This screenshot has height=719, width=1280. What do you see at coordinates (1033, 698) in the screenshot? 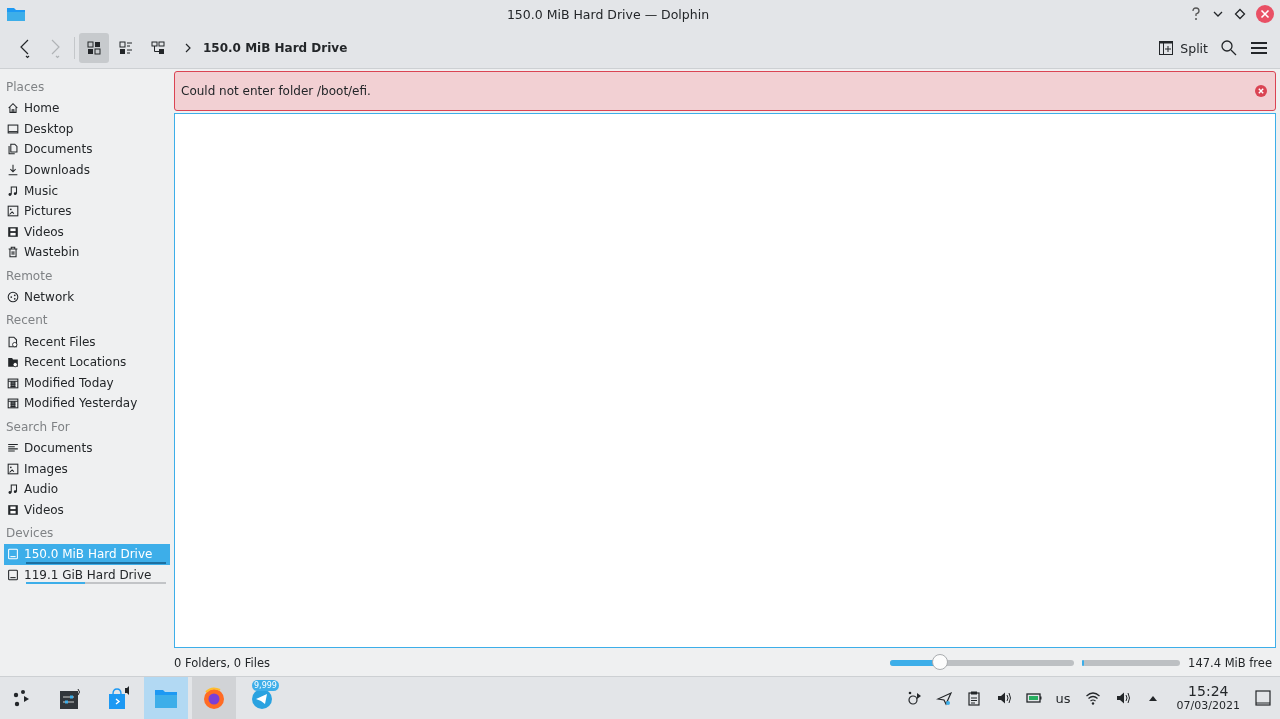
I see `battery-icon` at bounding box center [1033, 698].